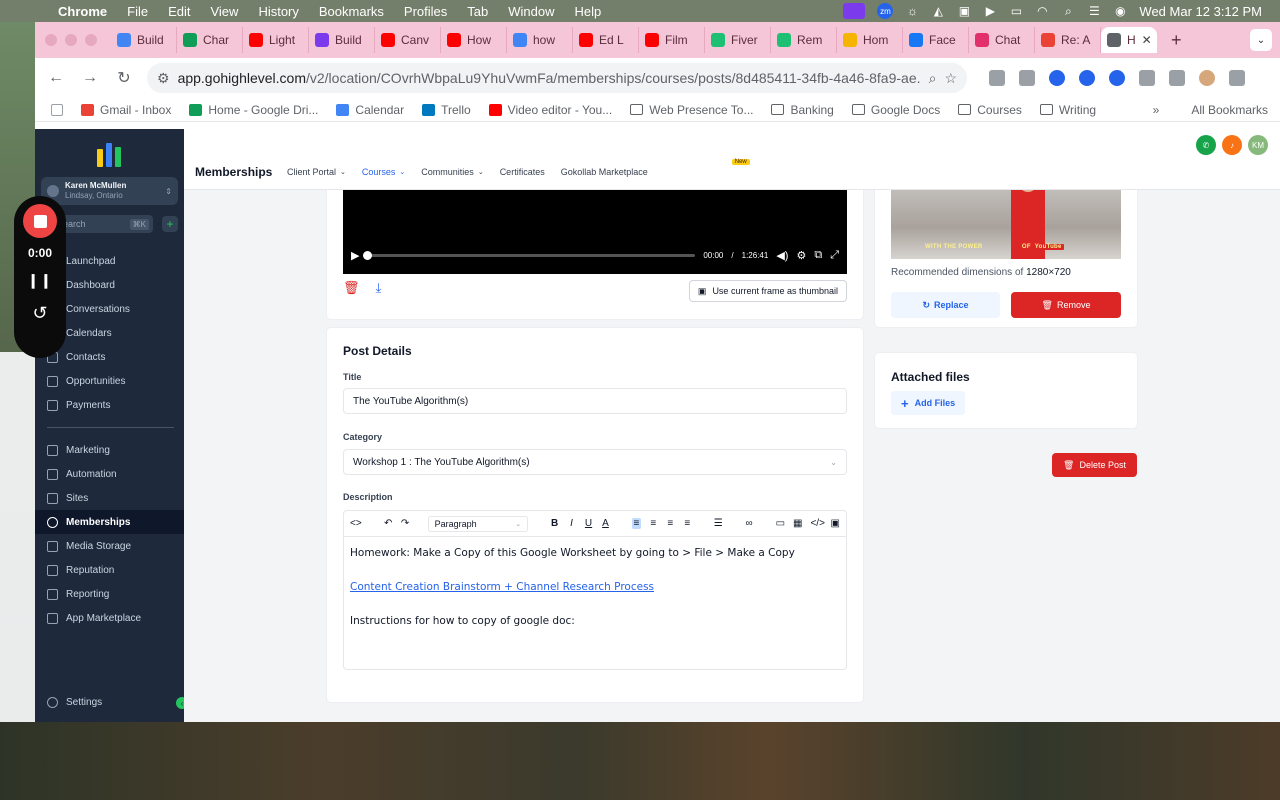  I want to click on bookmarks-overflow: », so click(1156, 110).